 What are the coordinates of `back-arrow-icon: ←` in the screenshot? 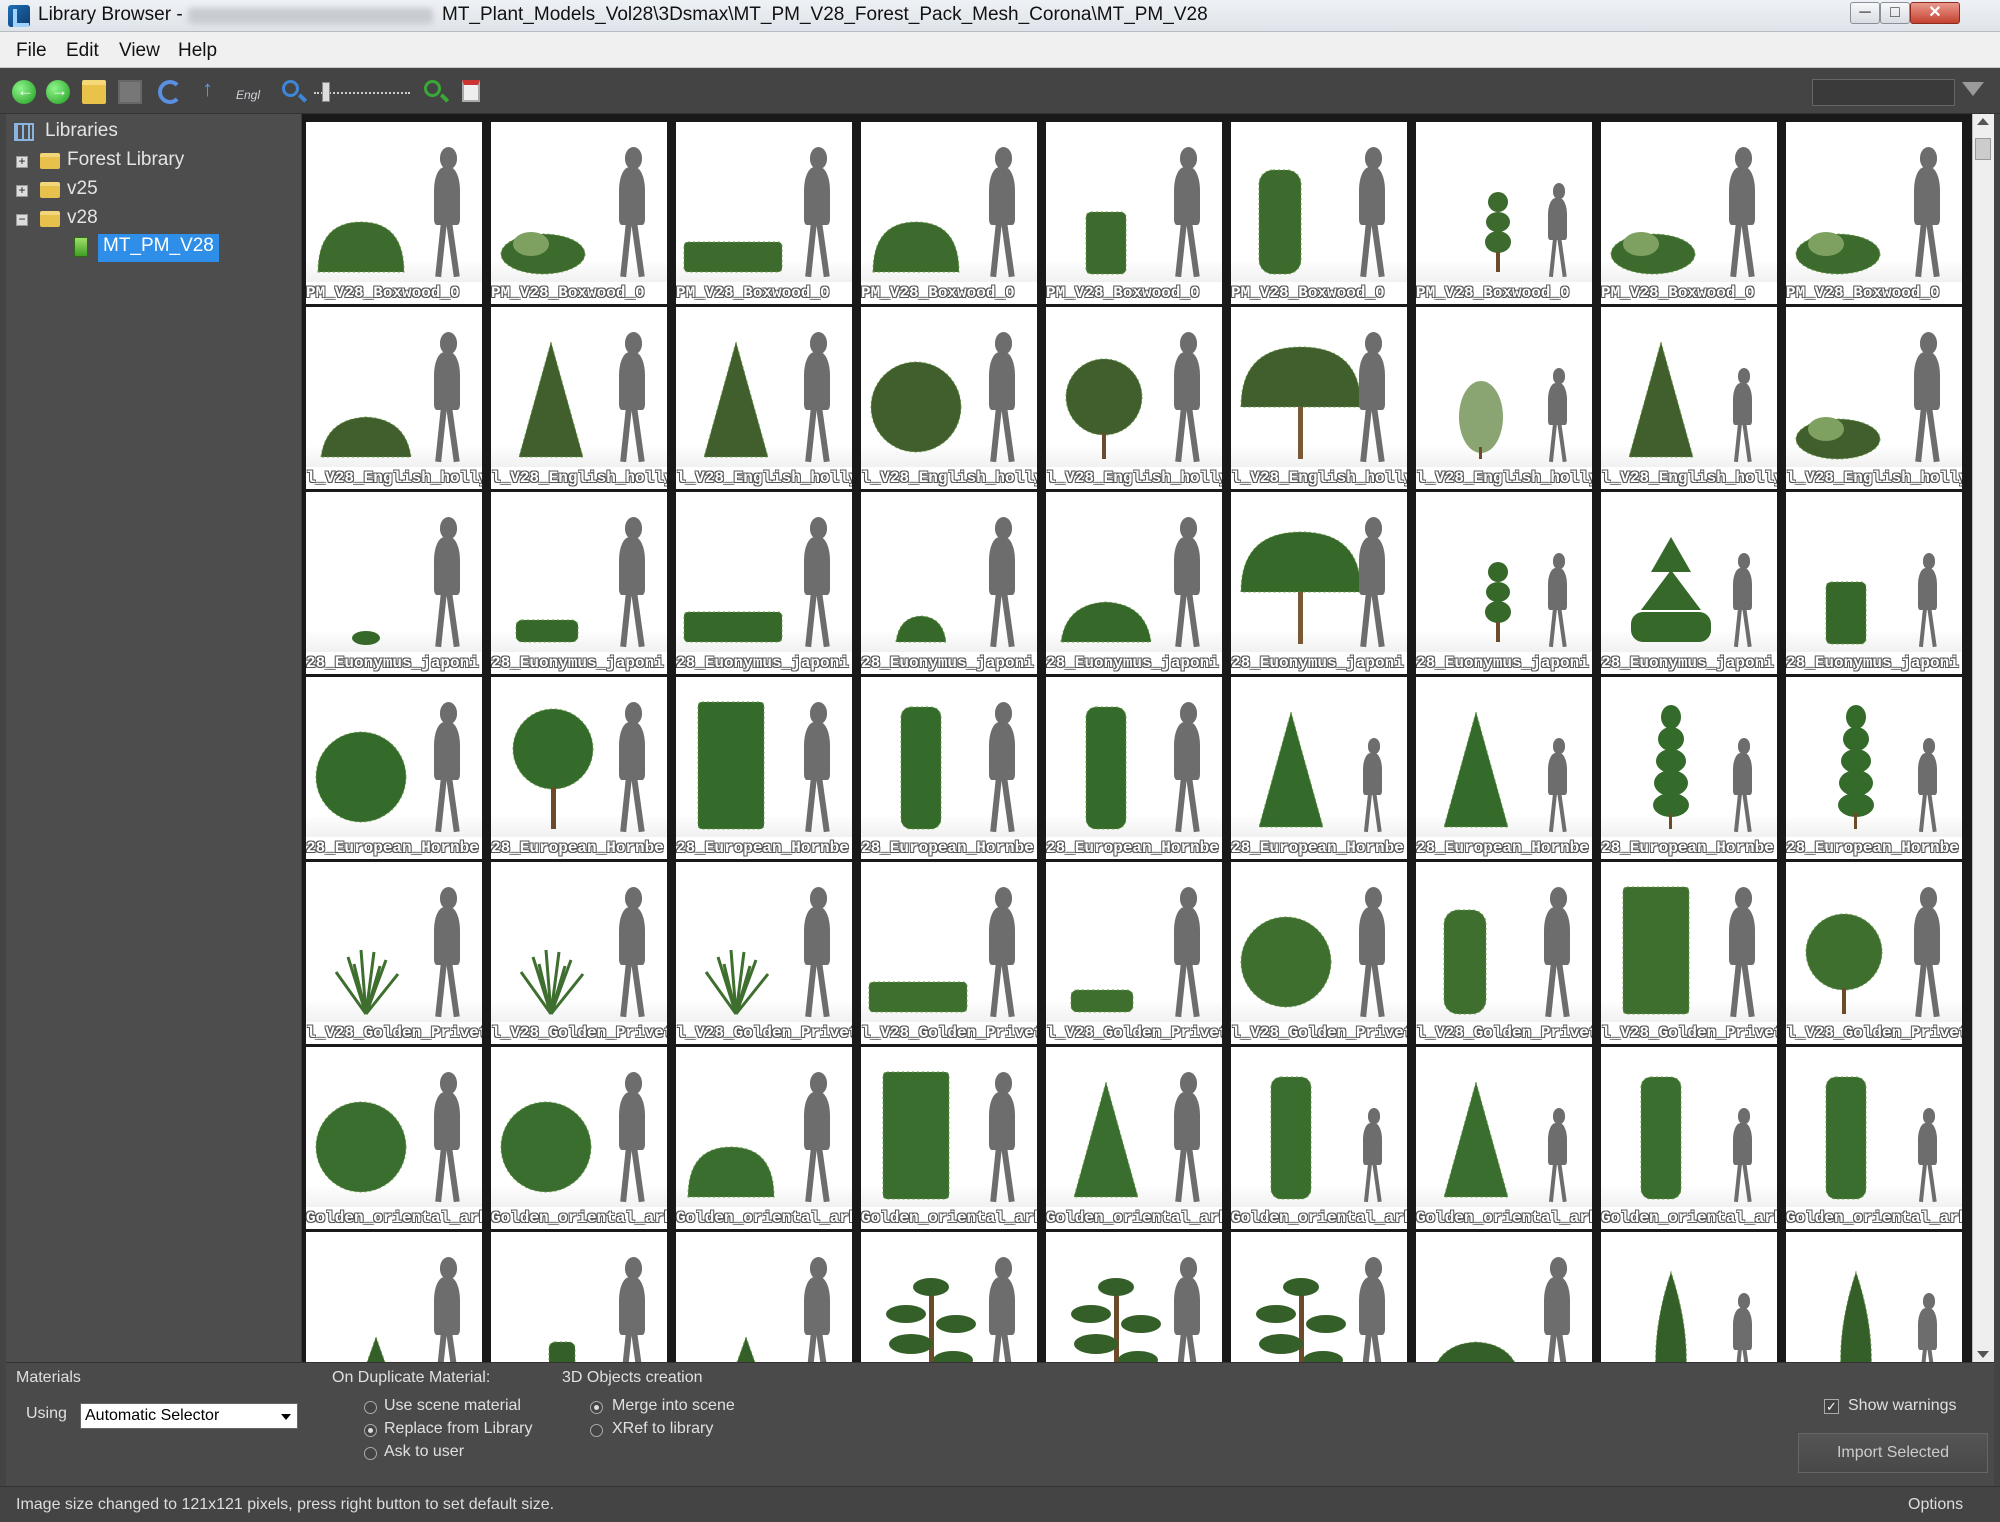 It's located at (24, 92).